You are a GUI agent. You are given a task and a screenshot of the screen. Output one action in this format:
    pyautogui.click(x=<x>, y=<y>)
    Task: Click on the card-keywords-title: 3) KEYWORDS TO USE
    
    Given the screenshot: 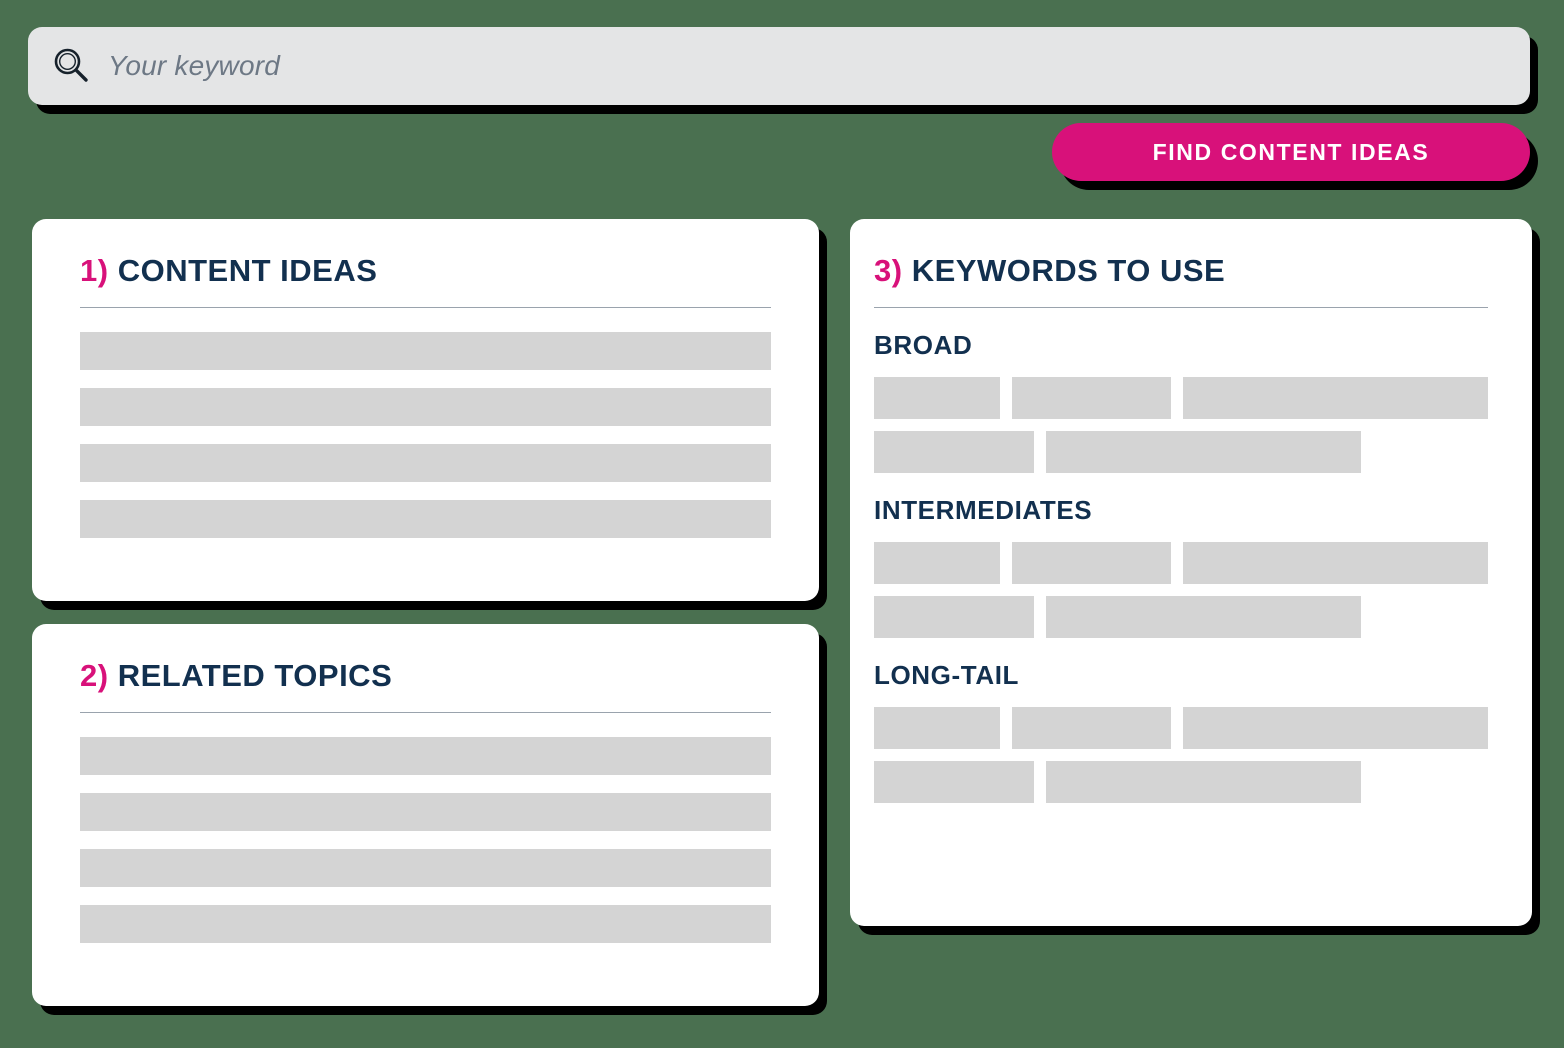 What is the action you would take?
    pyautogui.click(x=1181, y=271)
    